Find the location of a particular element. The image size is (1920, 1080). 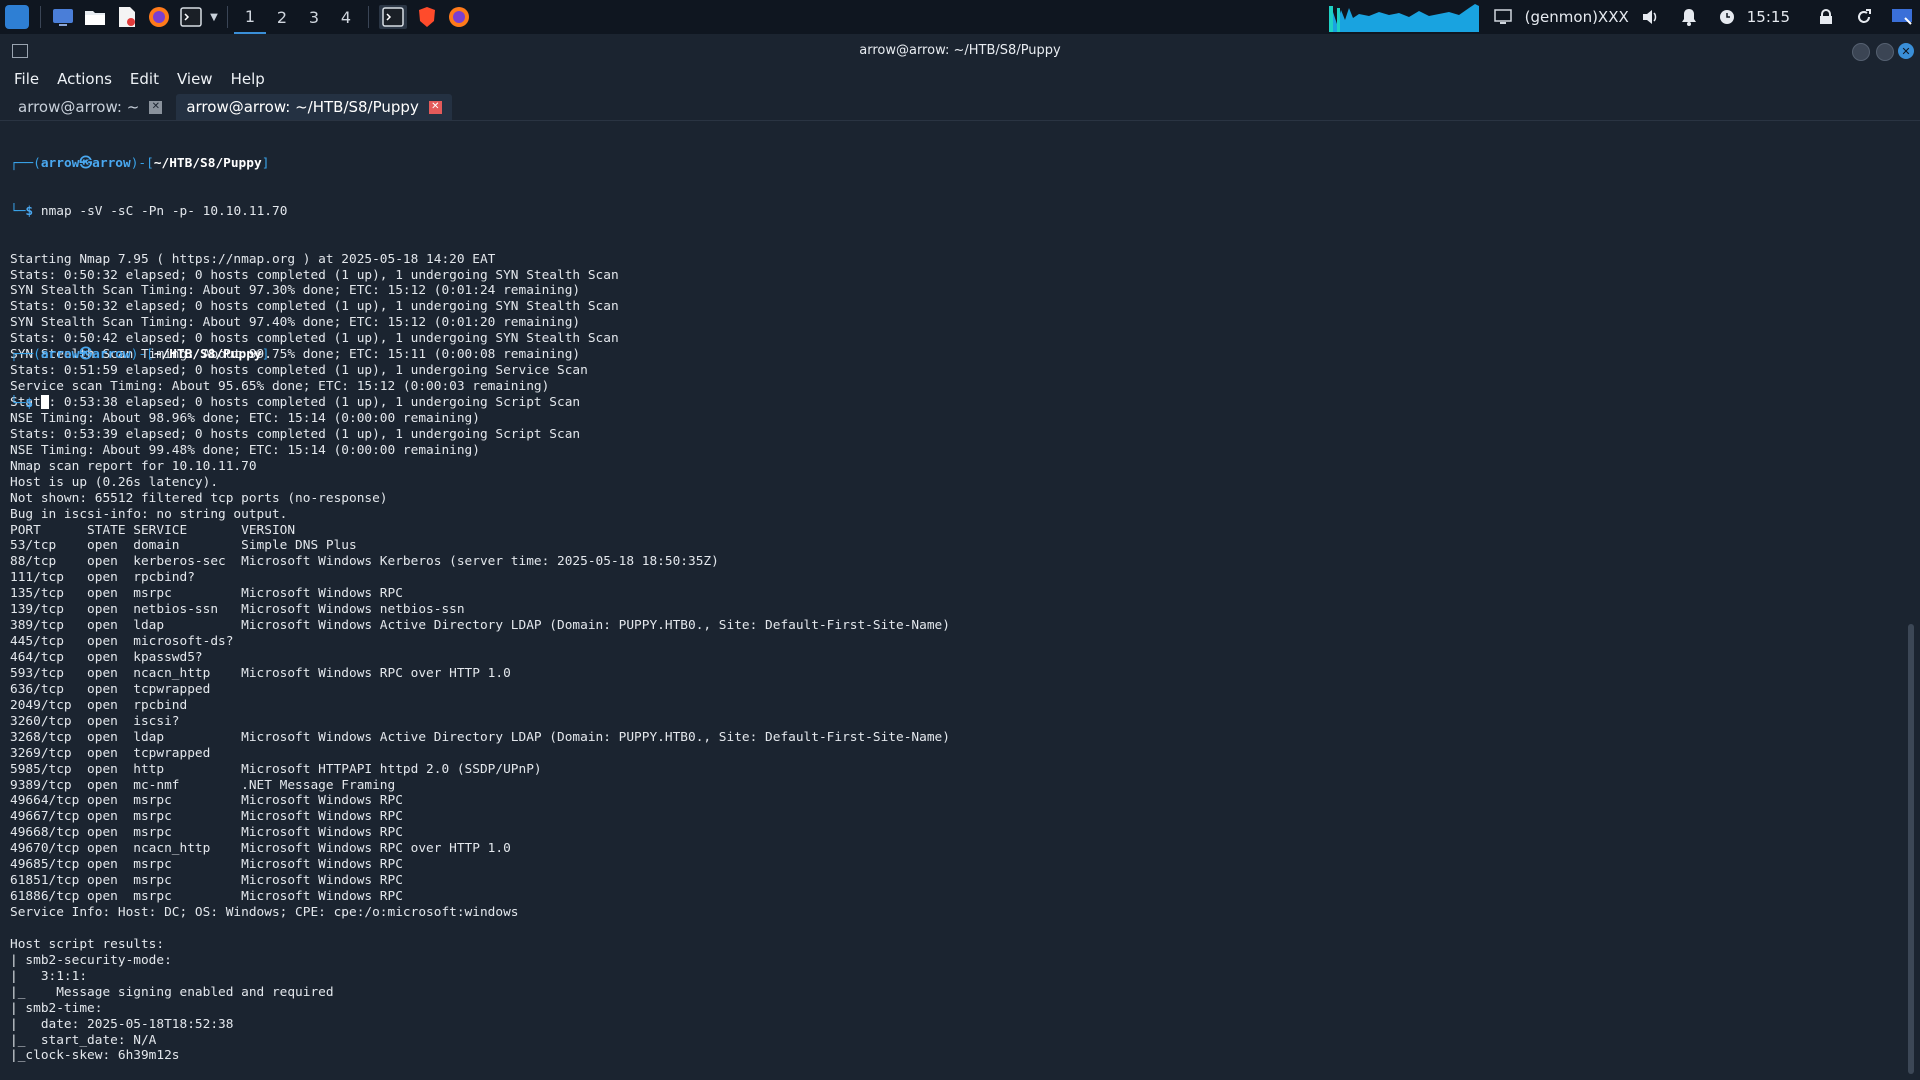

document-icon is located at coordinates (127, 17).